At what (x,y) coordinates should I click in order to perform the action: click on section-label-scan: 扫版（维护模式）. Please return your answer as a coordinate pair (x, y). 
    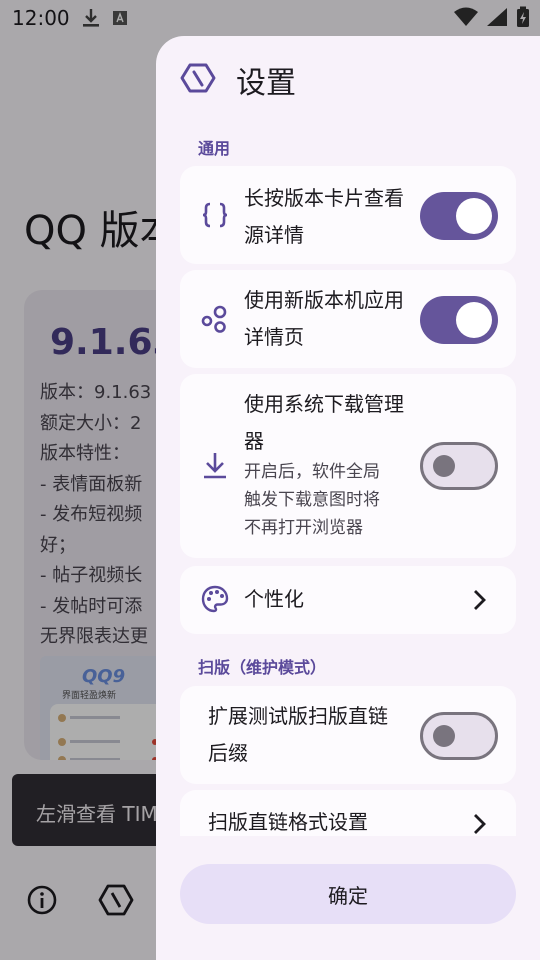
    Looking at the image, I should click on (262, 667).